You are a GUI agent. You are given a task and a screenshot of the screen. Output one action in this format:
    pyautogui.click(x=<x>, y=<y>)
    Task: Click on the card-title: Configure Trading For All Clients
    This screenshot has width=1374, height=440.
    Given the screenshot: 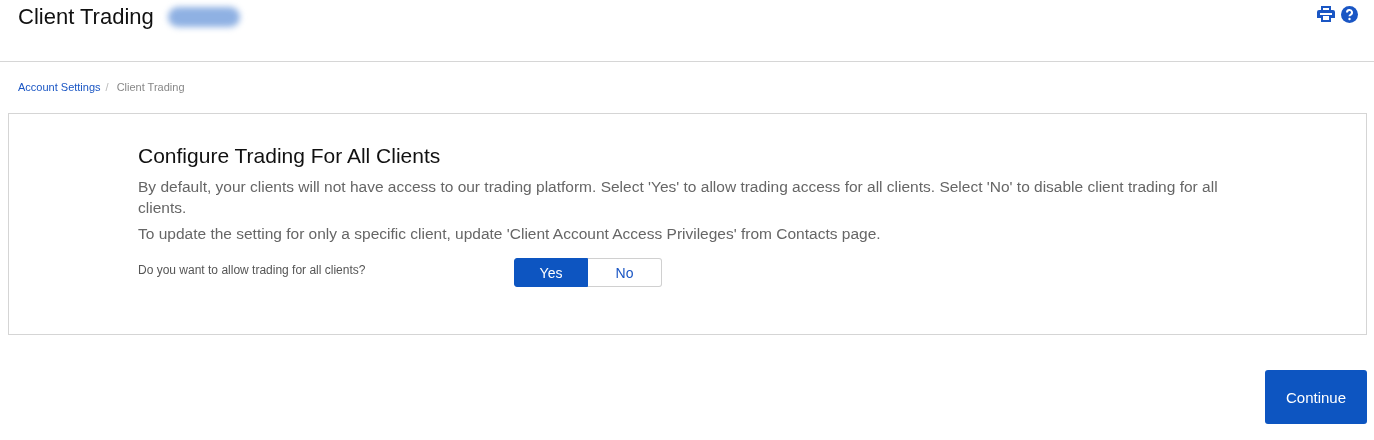 What is the action you would take?
    pyautogui.click(x=290, y=156)
    